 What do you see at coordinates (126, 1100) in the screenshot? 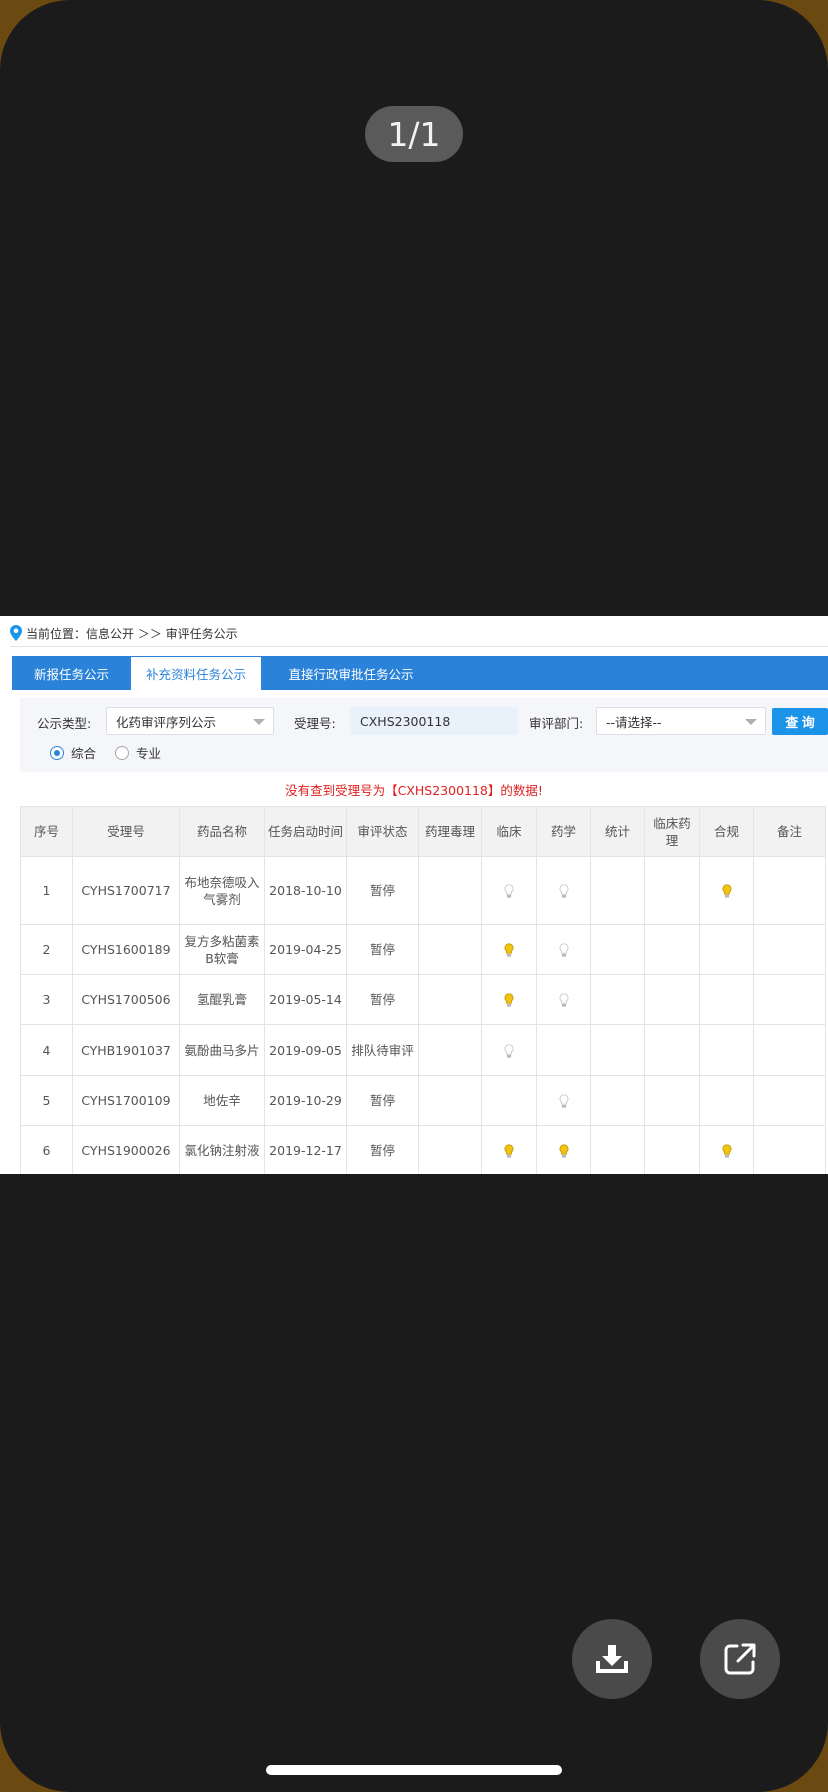
I see `cell-id: CYHS1700109` at bounding box center [126, 1100].